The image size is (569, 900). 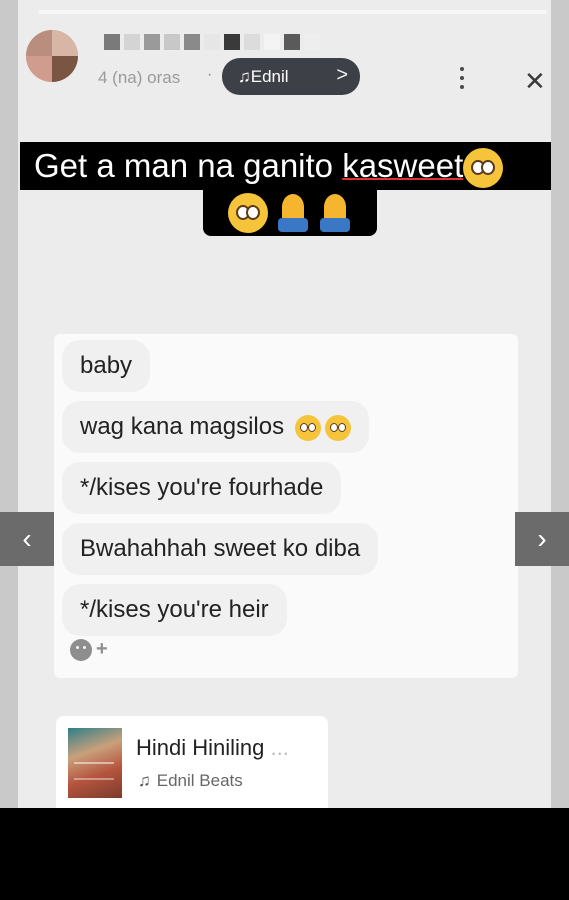 I want to click on plus-icon: +, so click(x=102, y=649).